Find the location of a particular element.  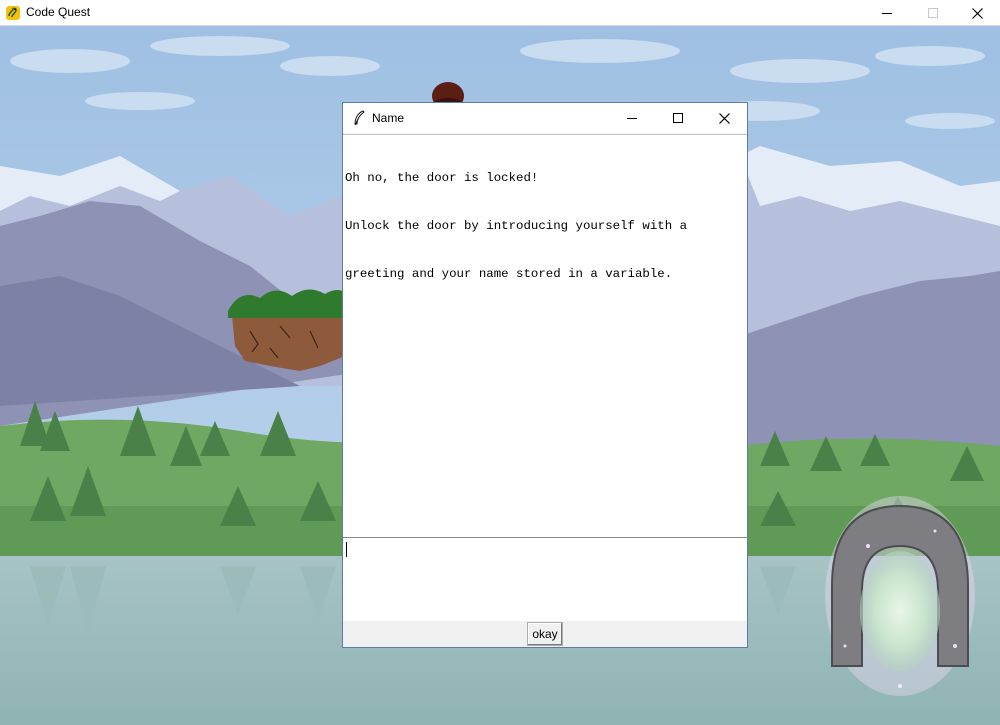

dialog-maximize-button is located at coordinates (678, 118).